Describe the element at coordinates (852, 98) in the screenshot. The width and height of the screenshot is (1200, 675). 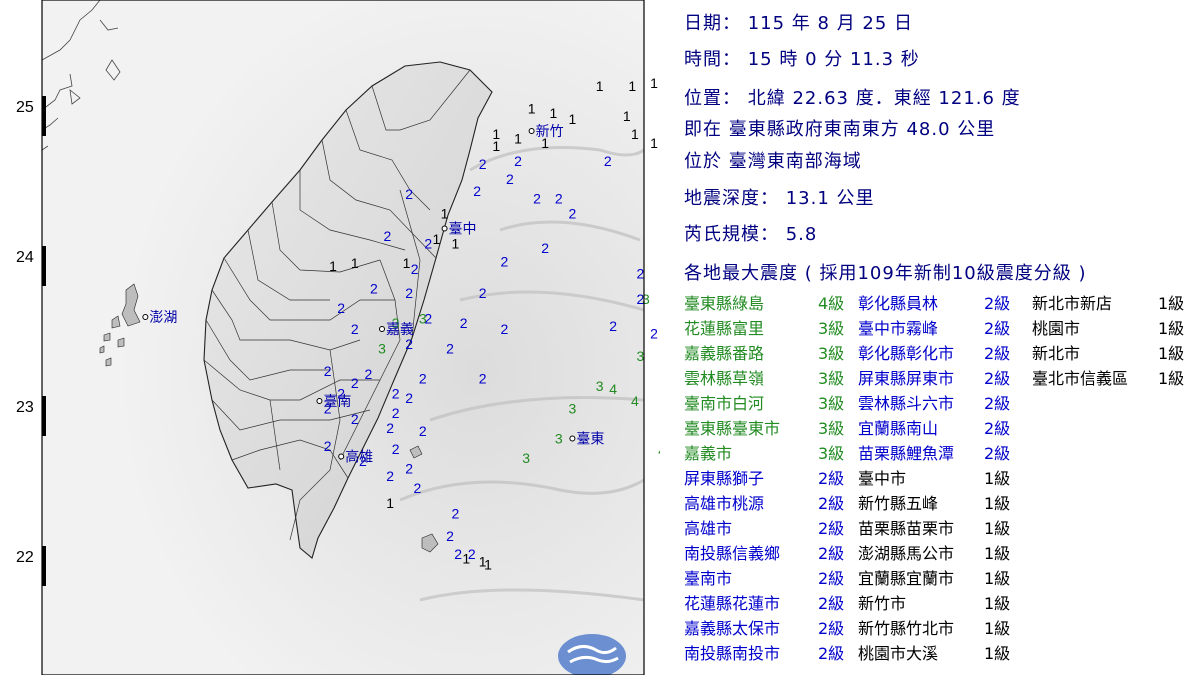
I see `position-label: 位置： 北緯 22.63 度．東經 121.6 度` at that location.